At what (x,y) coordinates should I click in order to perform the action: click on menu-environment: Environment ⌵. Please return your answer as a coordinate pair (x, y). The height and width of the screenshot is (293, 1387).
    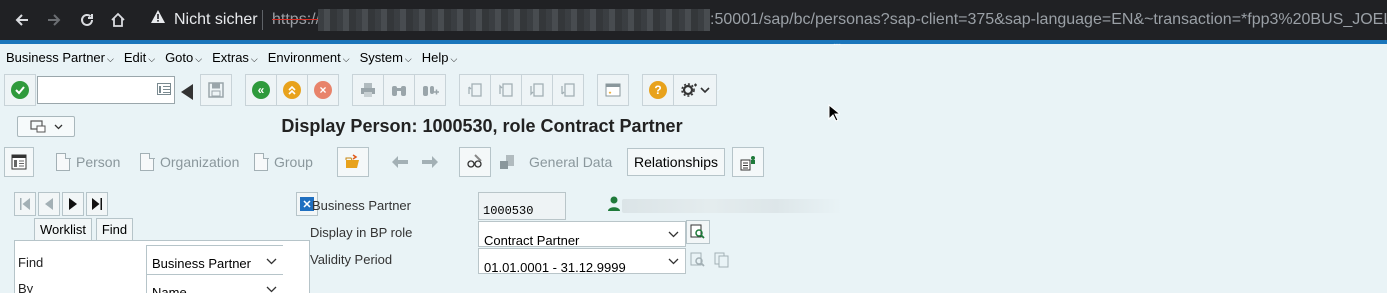
    Looking at the image, I should click on (309, 57).